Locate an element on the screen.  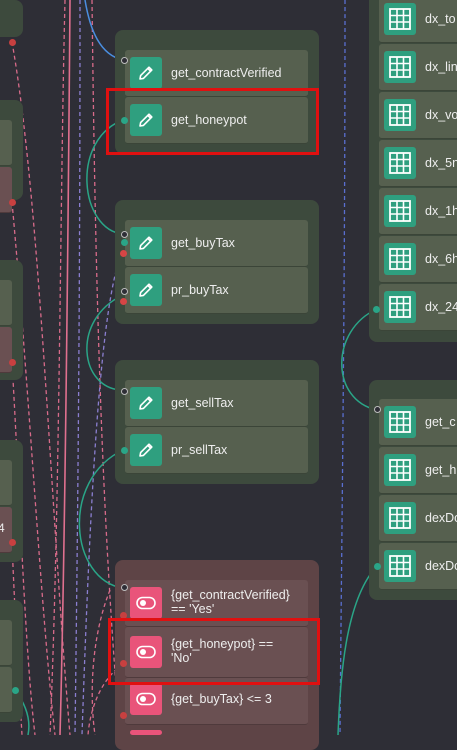
right-node: dx_lin is located at coordinates (418, 67).